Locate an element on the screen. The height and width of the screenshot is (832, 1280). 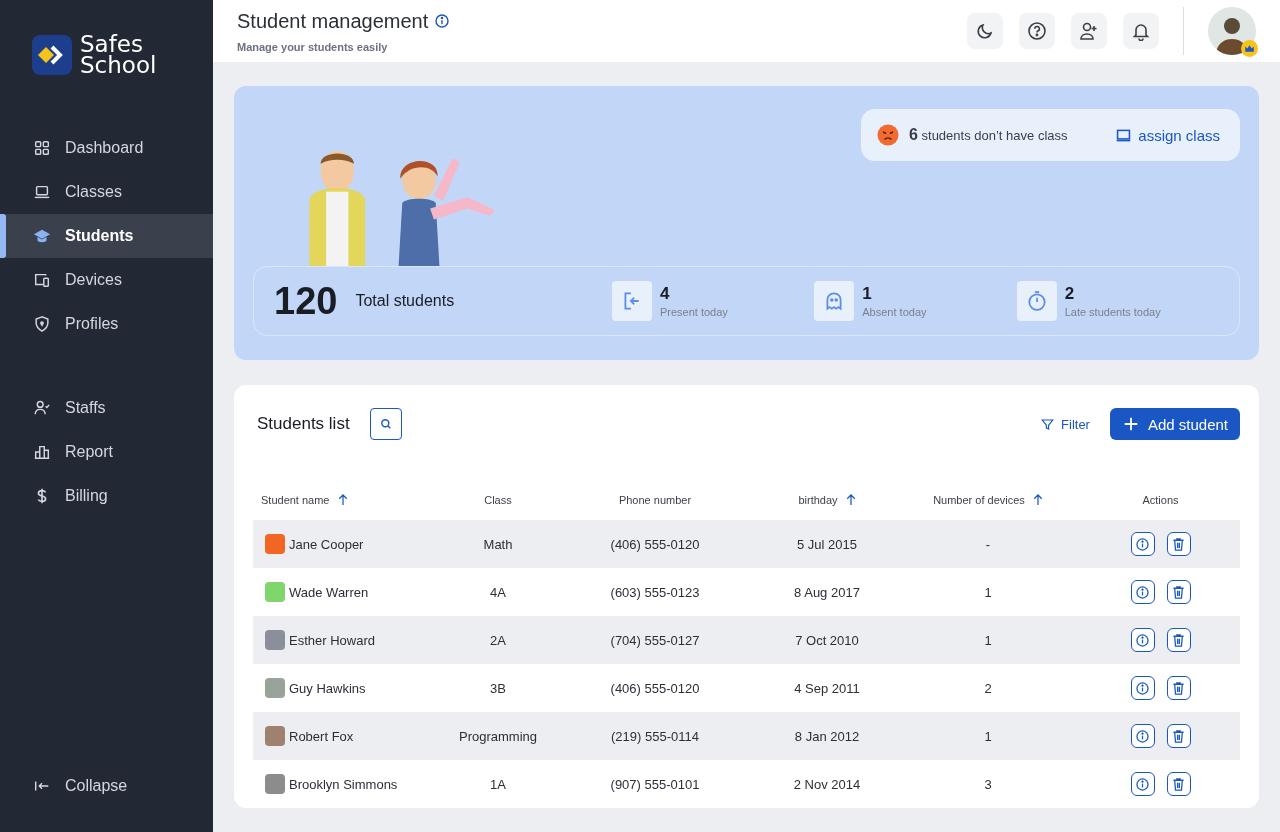
table-cell: (406) 555-0120 is located at coordinates (655, 688).